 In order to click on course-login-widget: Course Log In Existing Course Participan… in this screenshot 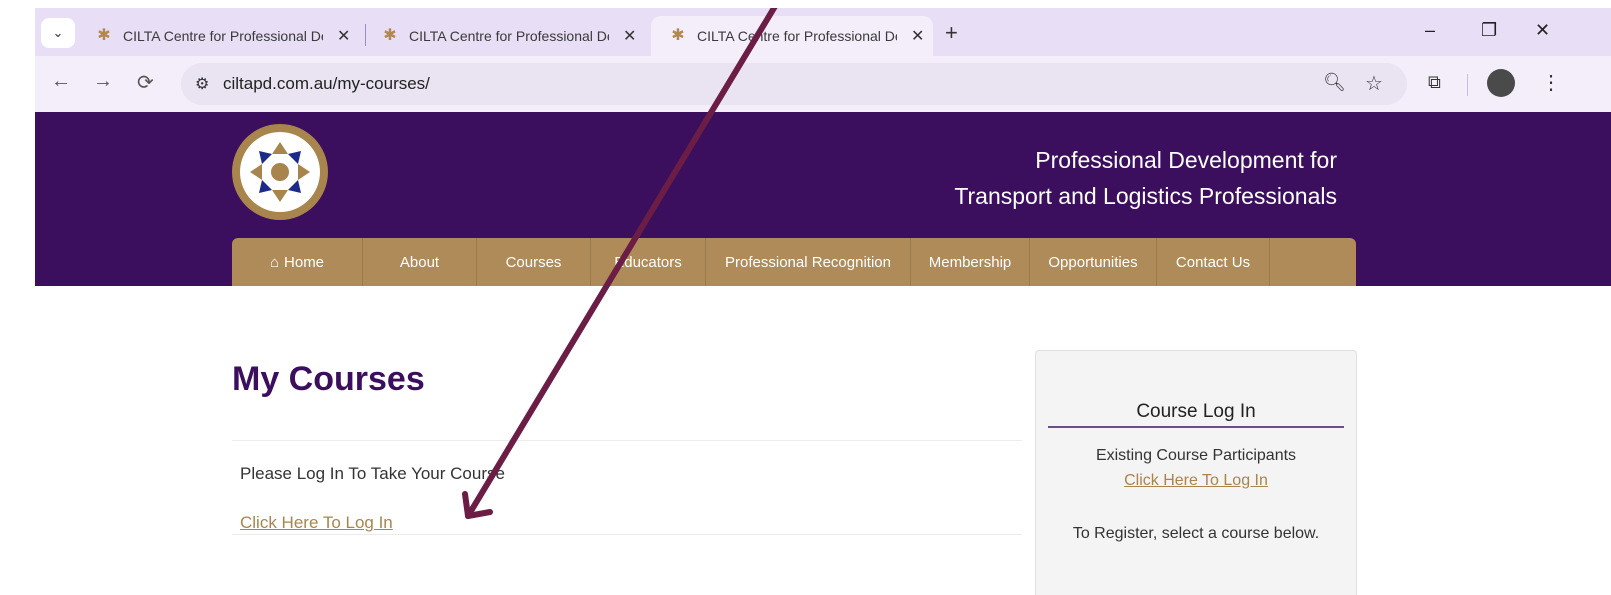, I will do `click(1196, 472)`.